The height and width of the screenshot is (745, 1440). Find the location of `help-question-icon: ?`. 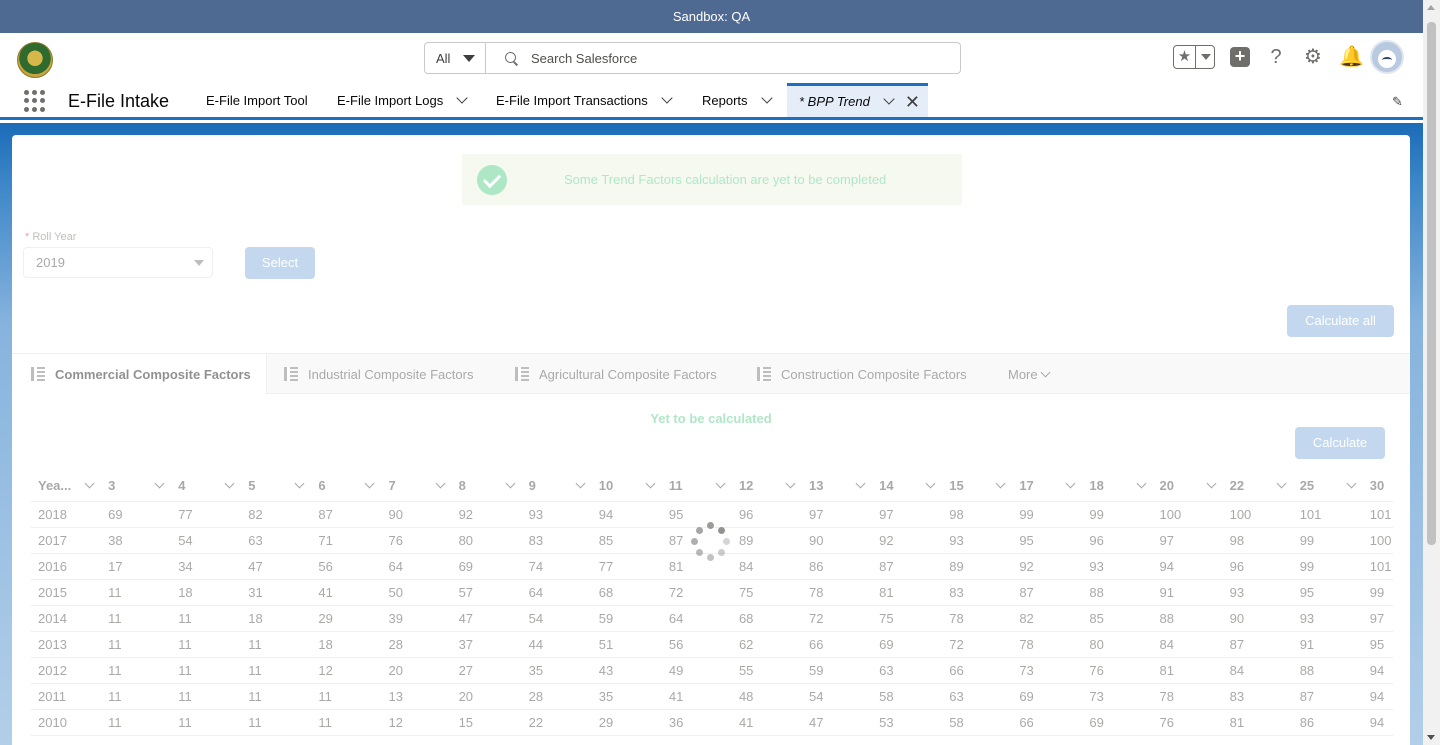

help-question-icon: ? is located at coordinates (1276, 57).